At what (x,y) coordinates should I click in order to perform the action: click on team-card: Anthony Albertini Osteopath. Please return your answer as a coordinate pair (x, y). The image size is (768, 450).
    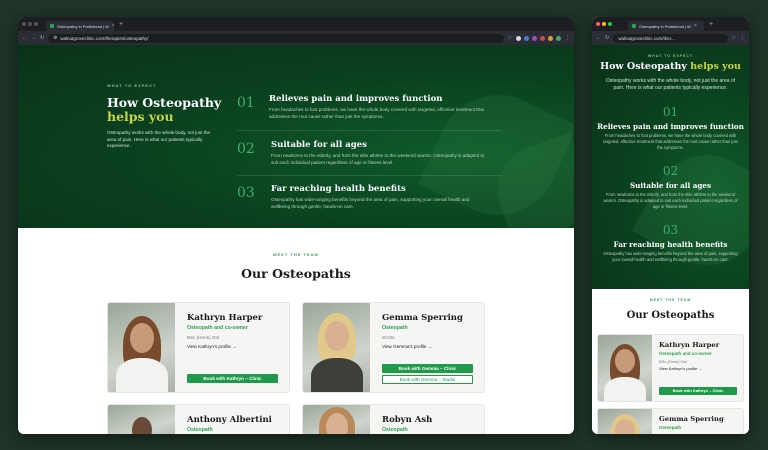
    Looking at the image, I should click on (198, 419).